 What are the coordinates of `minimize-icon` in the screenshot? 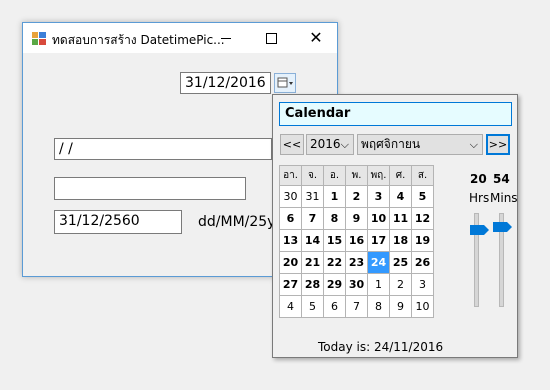 It's located at (226, 38).